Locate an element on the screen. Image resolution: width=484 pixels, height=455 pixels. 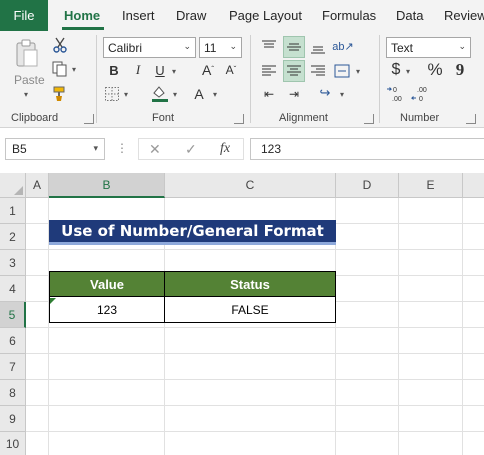
column-header-e: E is located at coordinates (431, 185).